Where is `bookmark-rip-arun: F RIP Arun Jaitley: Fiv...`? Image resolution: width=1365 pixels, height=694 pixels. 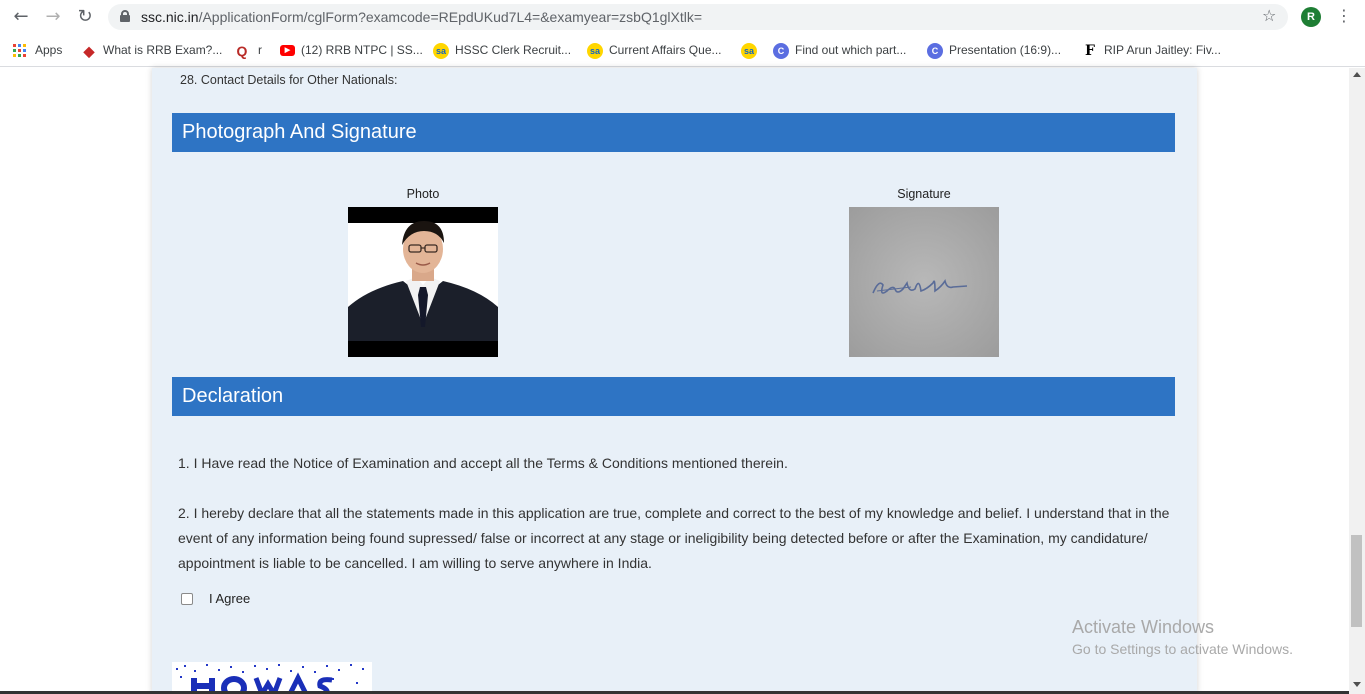
bookmark-rip-arun: F RIP Arun Jaitley: Fiv... is located at coordinates (1151, 50).